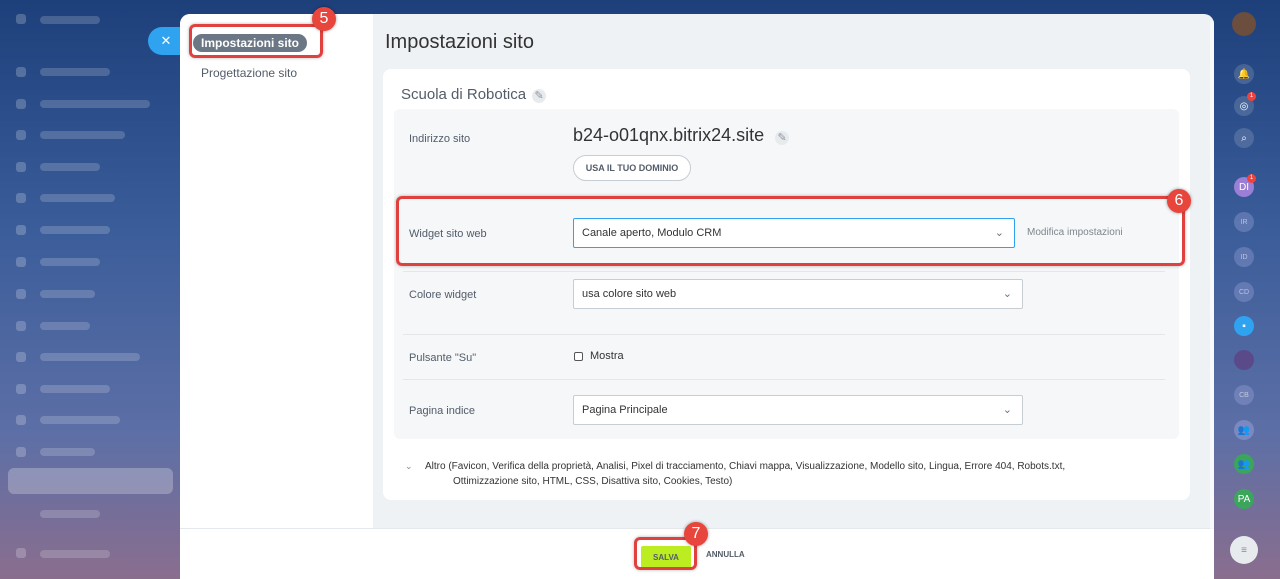 The image size is (1280, 579). I want to click on callout-highlight-nav, so click(256, 41).